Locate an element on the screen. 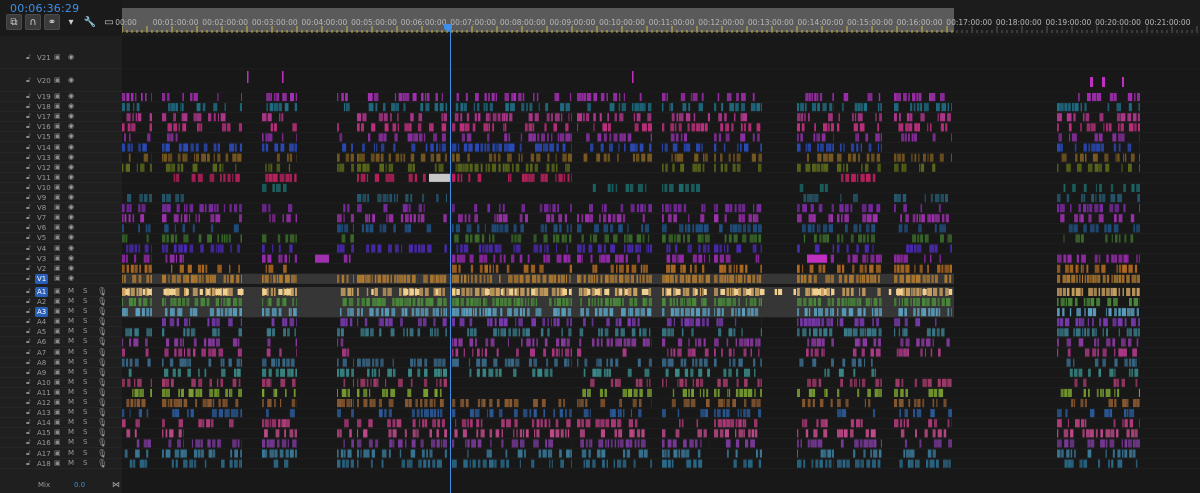  wrench-icon: 🔧 is located at coordinates (90, 22).